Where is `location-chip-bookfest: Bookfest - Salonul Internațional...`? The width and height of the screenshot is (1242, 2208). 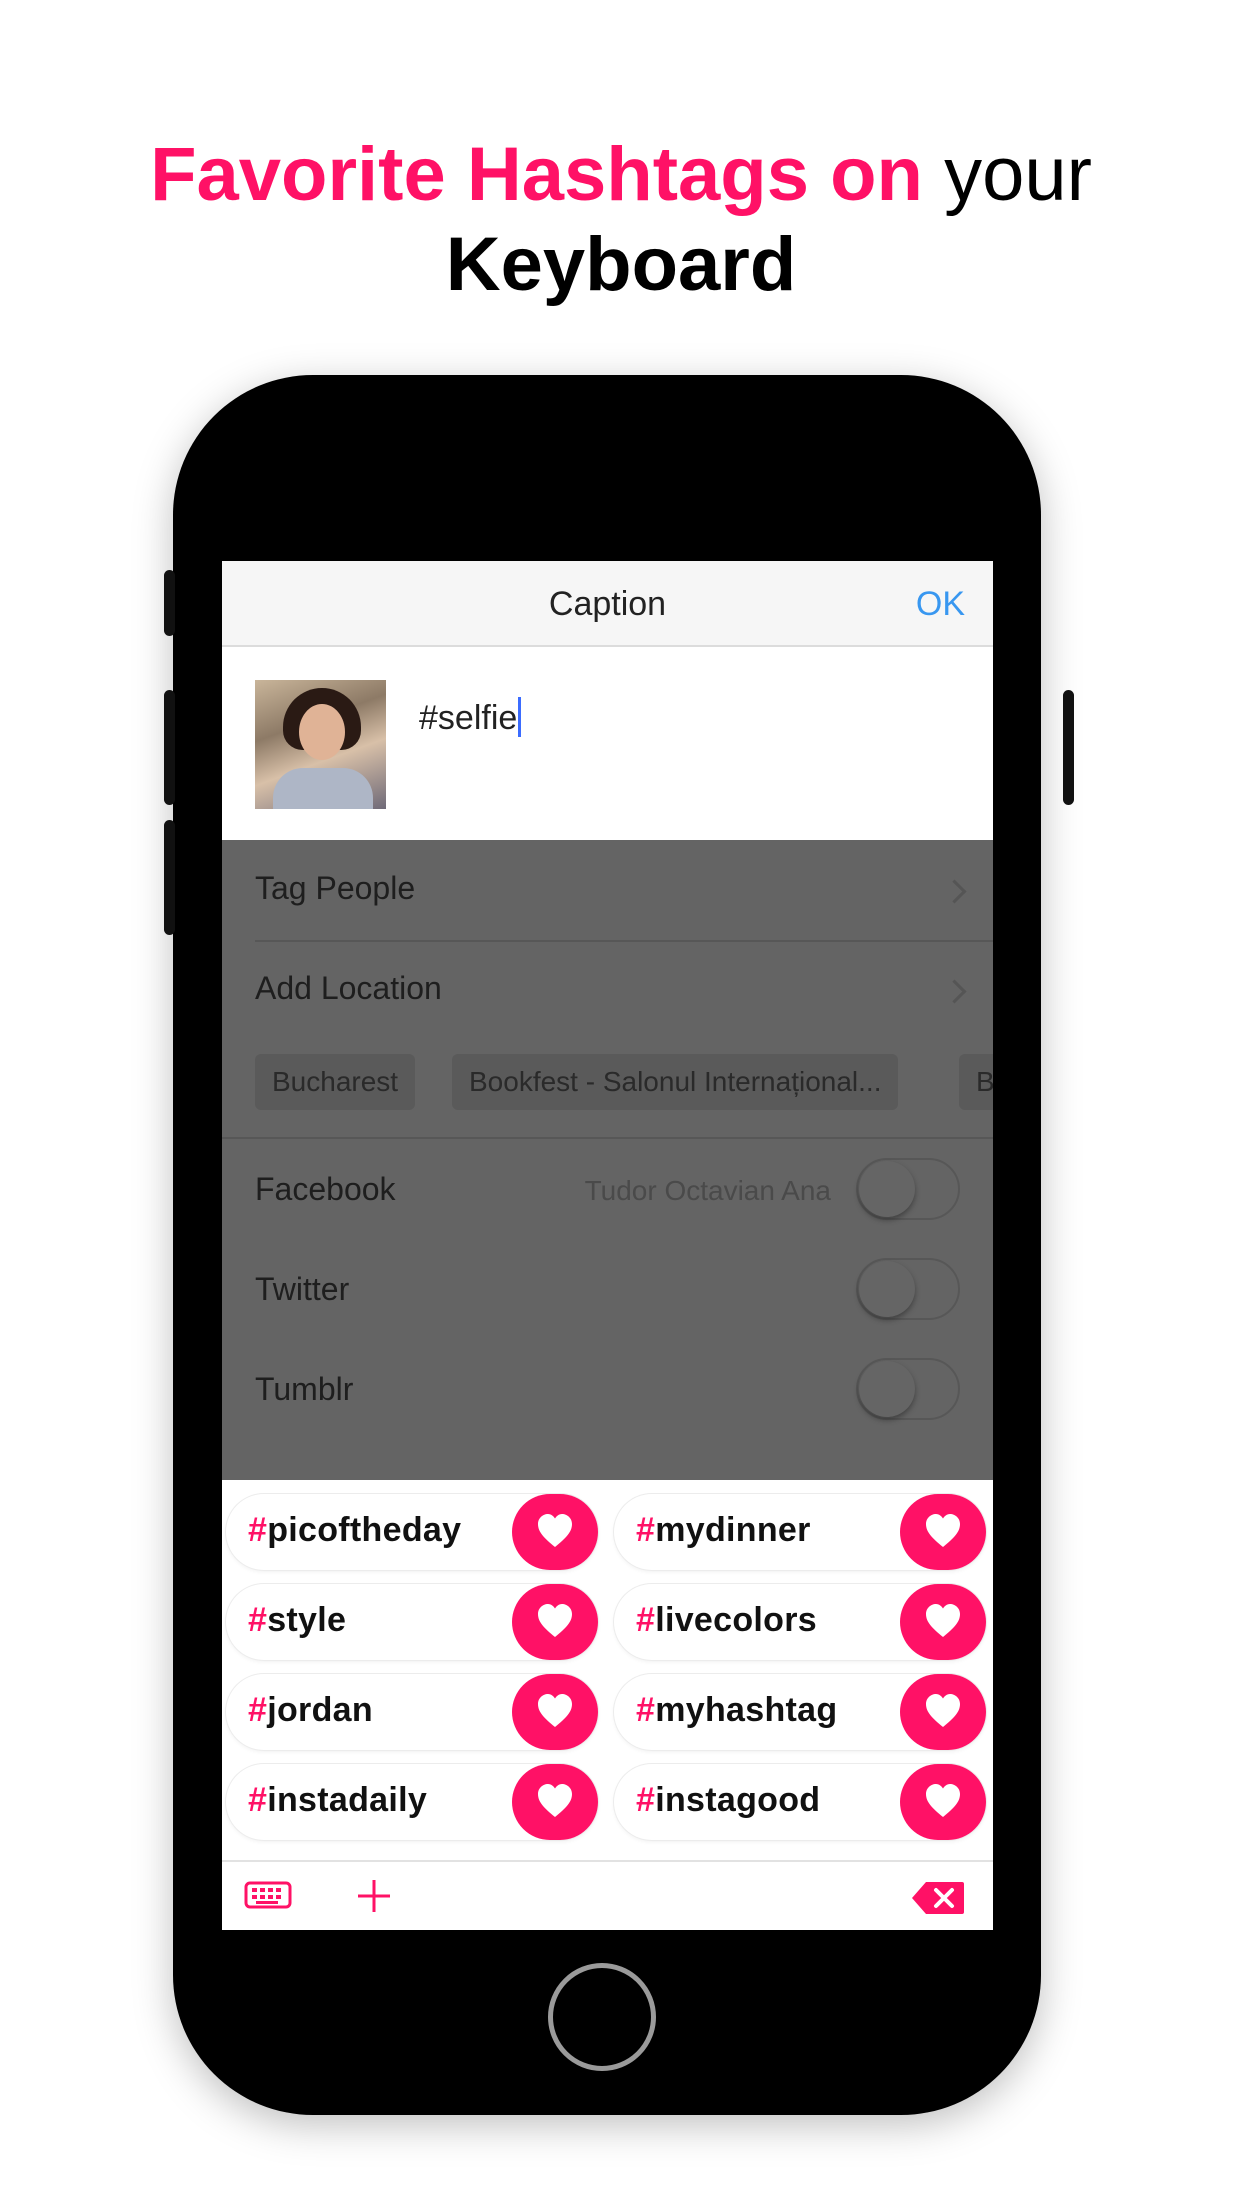
location-chip-bookfest: Bookfest - Salonul Internațional... is located at coordinates (675, 1082).